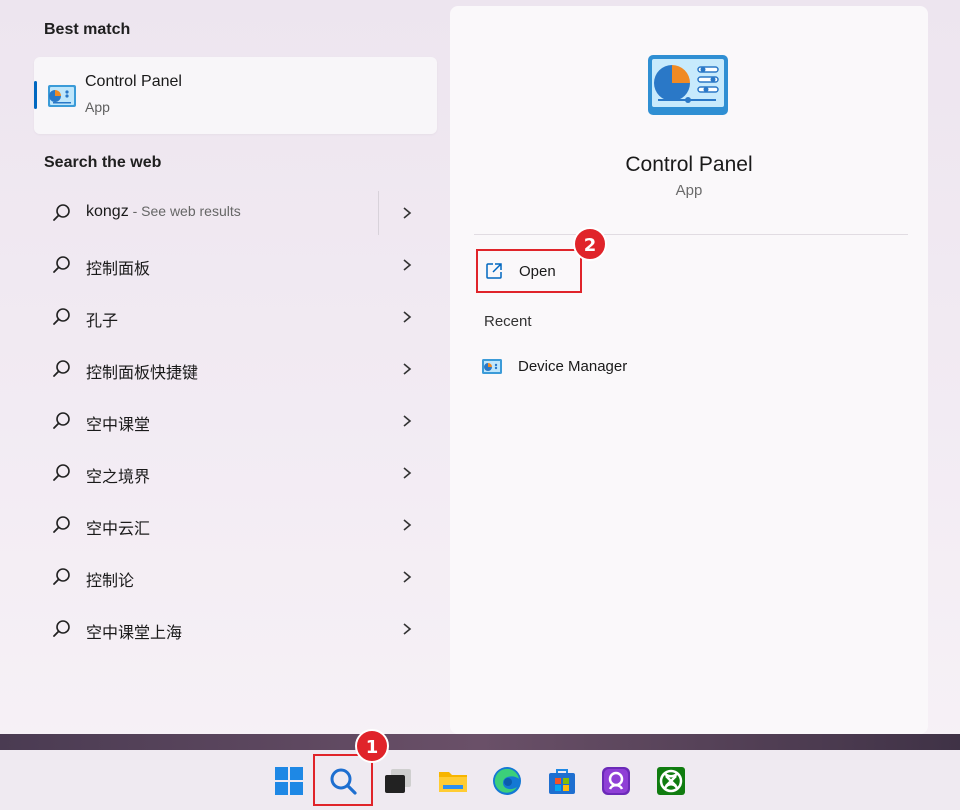 This screenshot has height=810, width=960. What do you see at coordinates (691, 234) in the screenshot?
I see `divider` at bounding box center [691, 234].